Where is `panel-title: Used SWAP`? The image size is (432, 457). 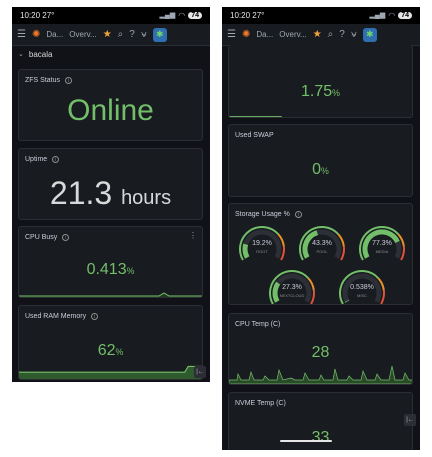
panel-title: Used SWAP is located at coordinates (254, 135).